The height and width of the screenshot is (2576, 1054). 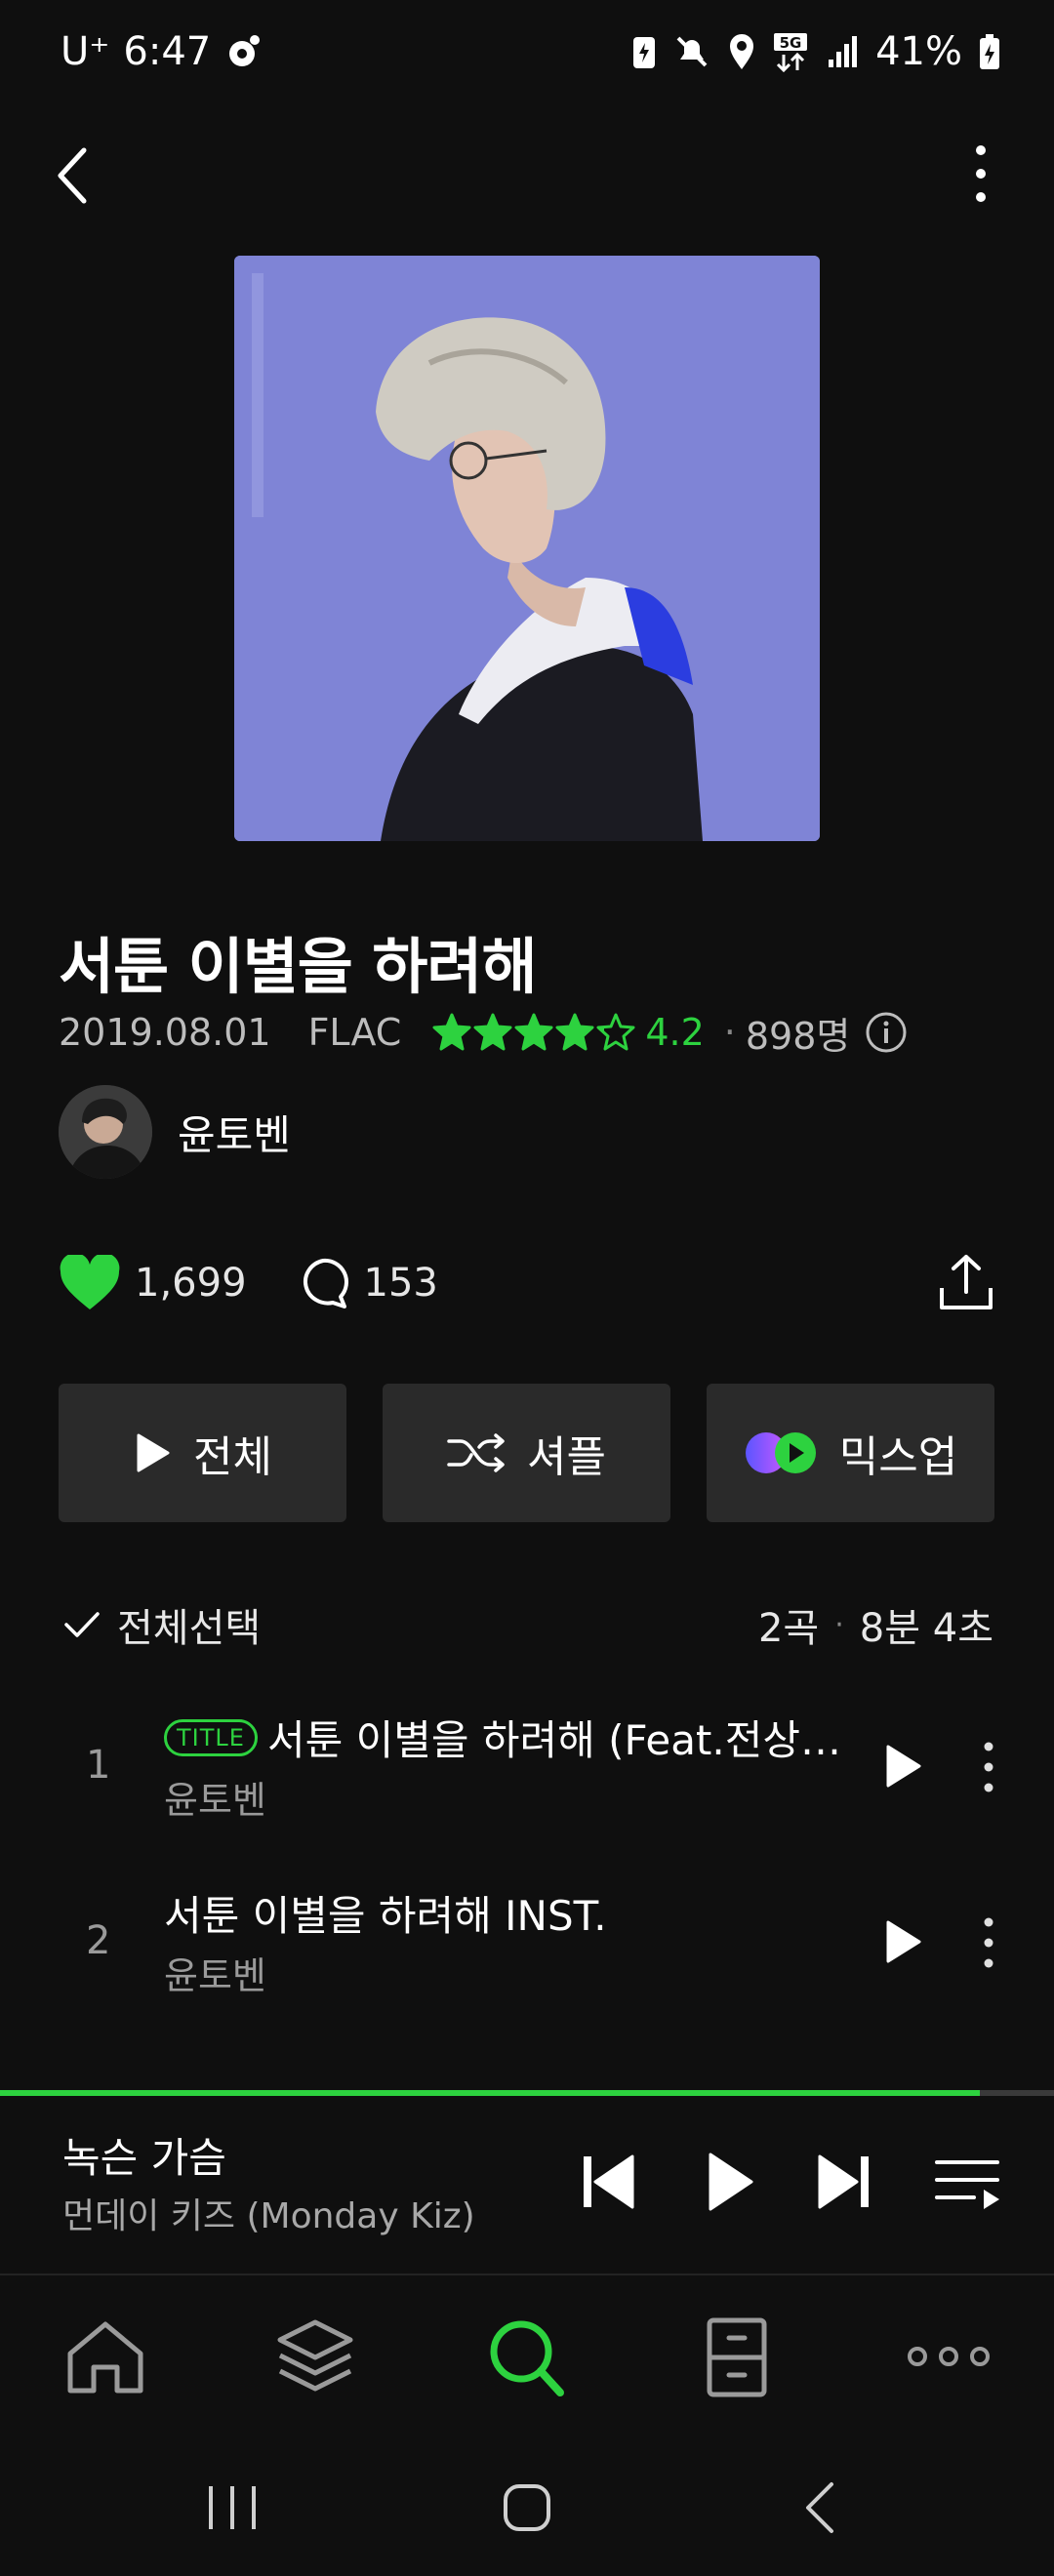 I want to click on search-icon, so click(x=527, y=2358).